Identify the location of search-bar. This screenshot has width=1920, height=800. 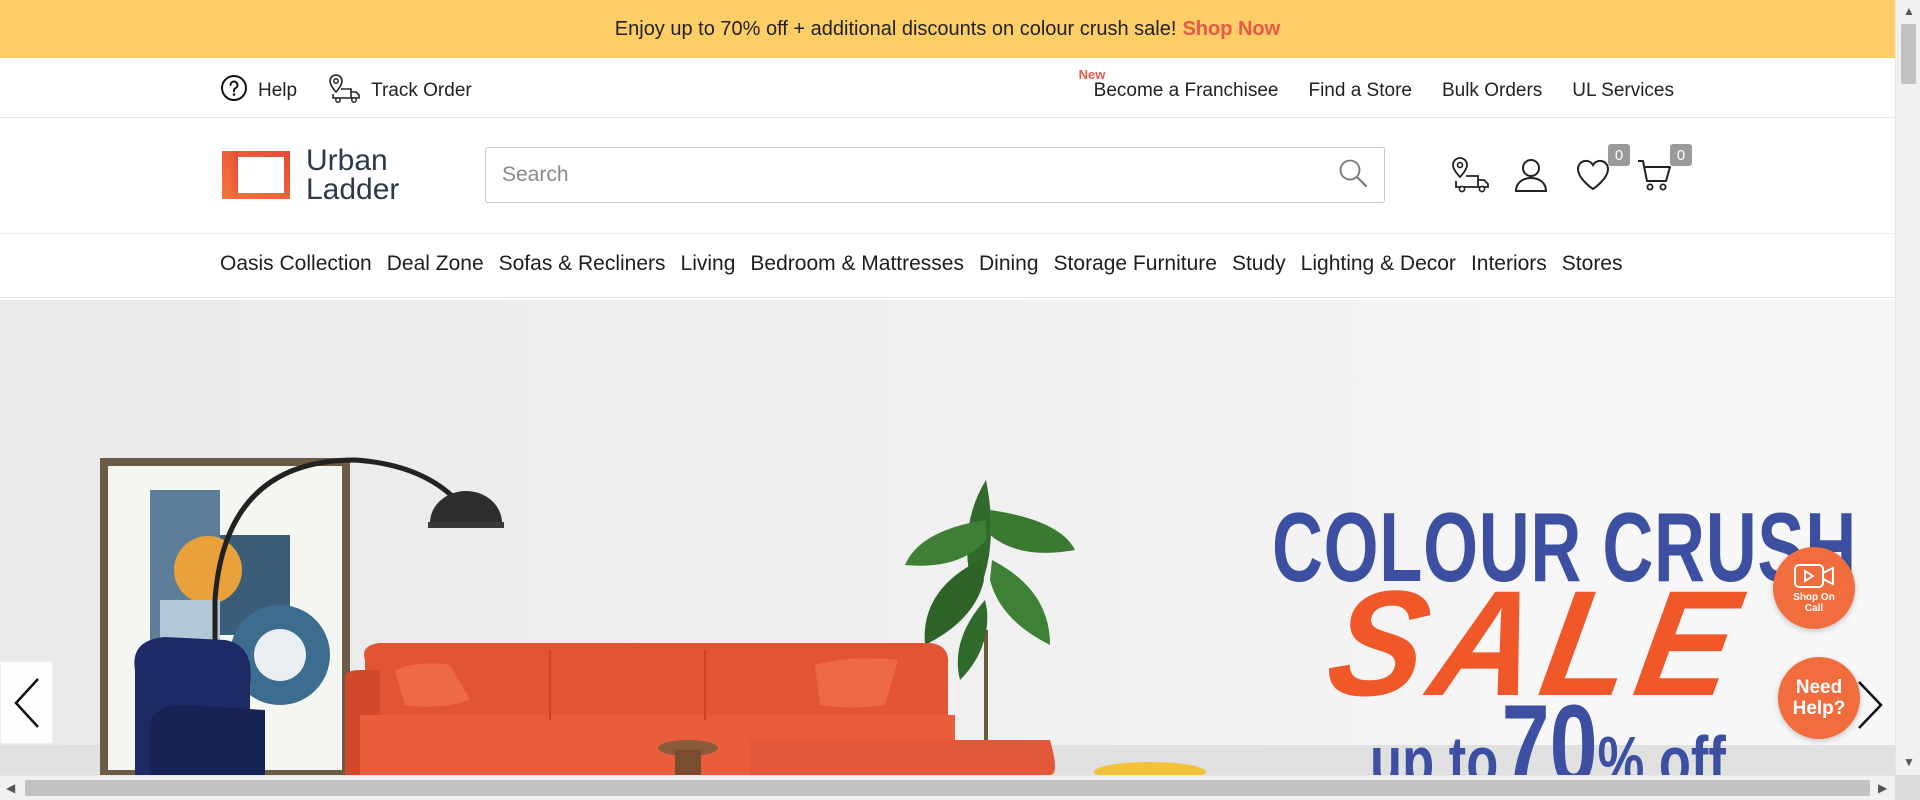
(935, 175).